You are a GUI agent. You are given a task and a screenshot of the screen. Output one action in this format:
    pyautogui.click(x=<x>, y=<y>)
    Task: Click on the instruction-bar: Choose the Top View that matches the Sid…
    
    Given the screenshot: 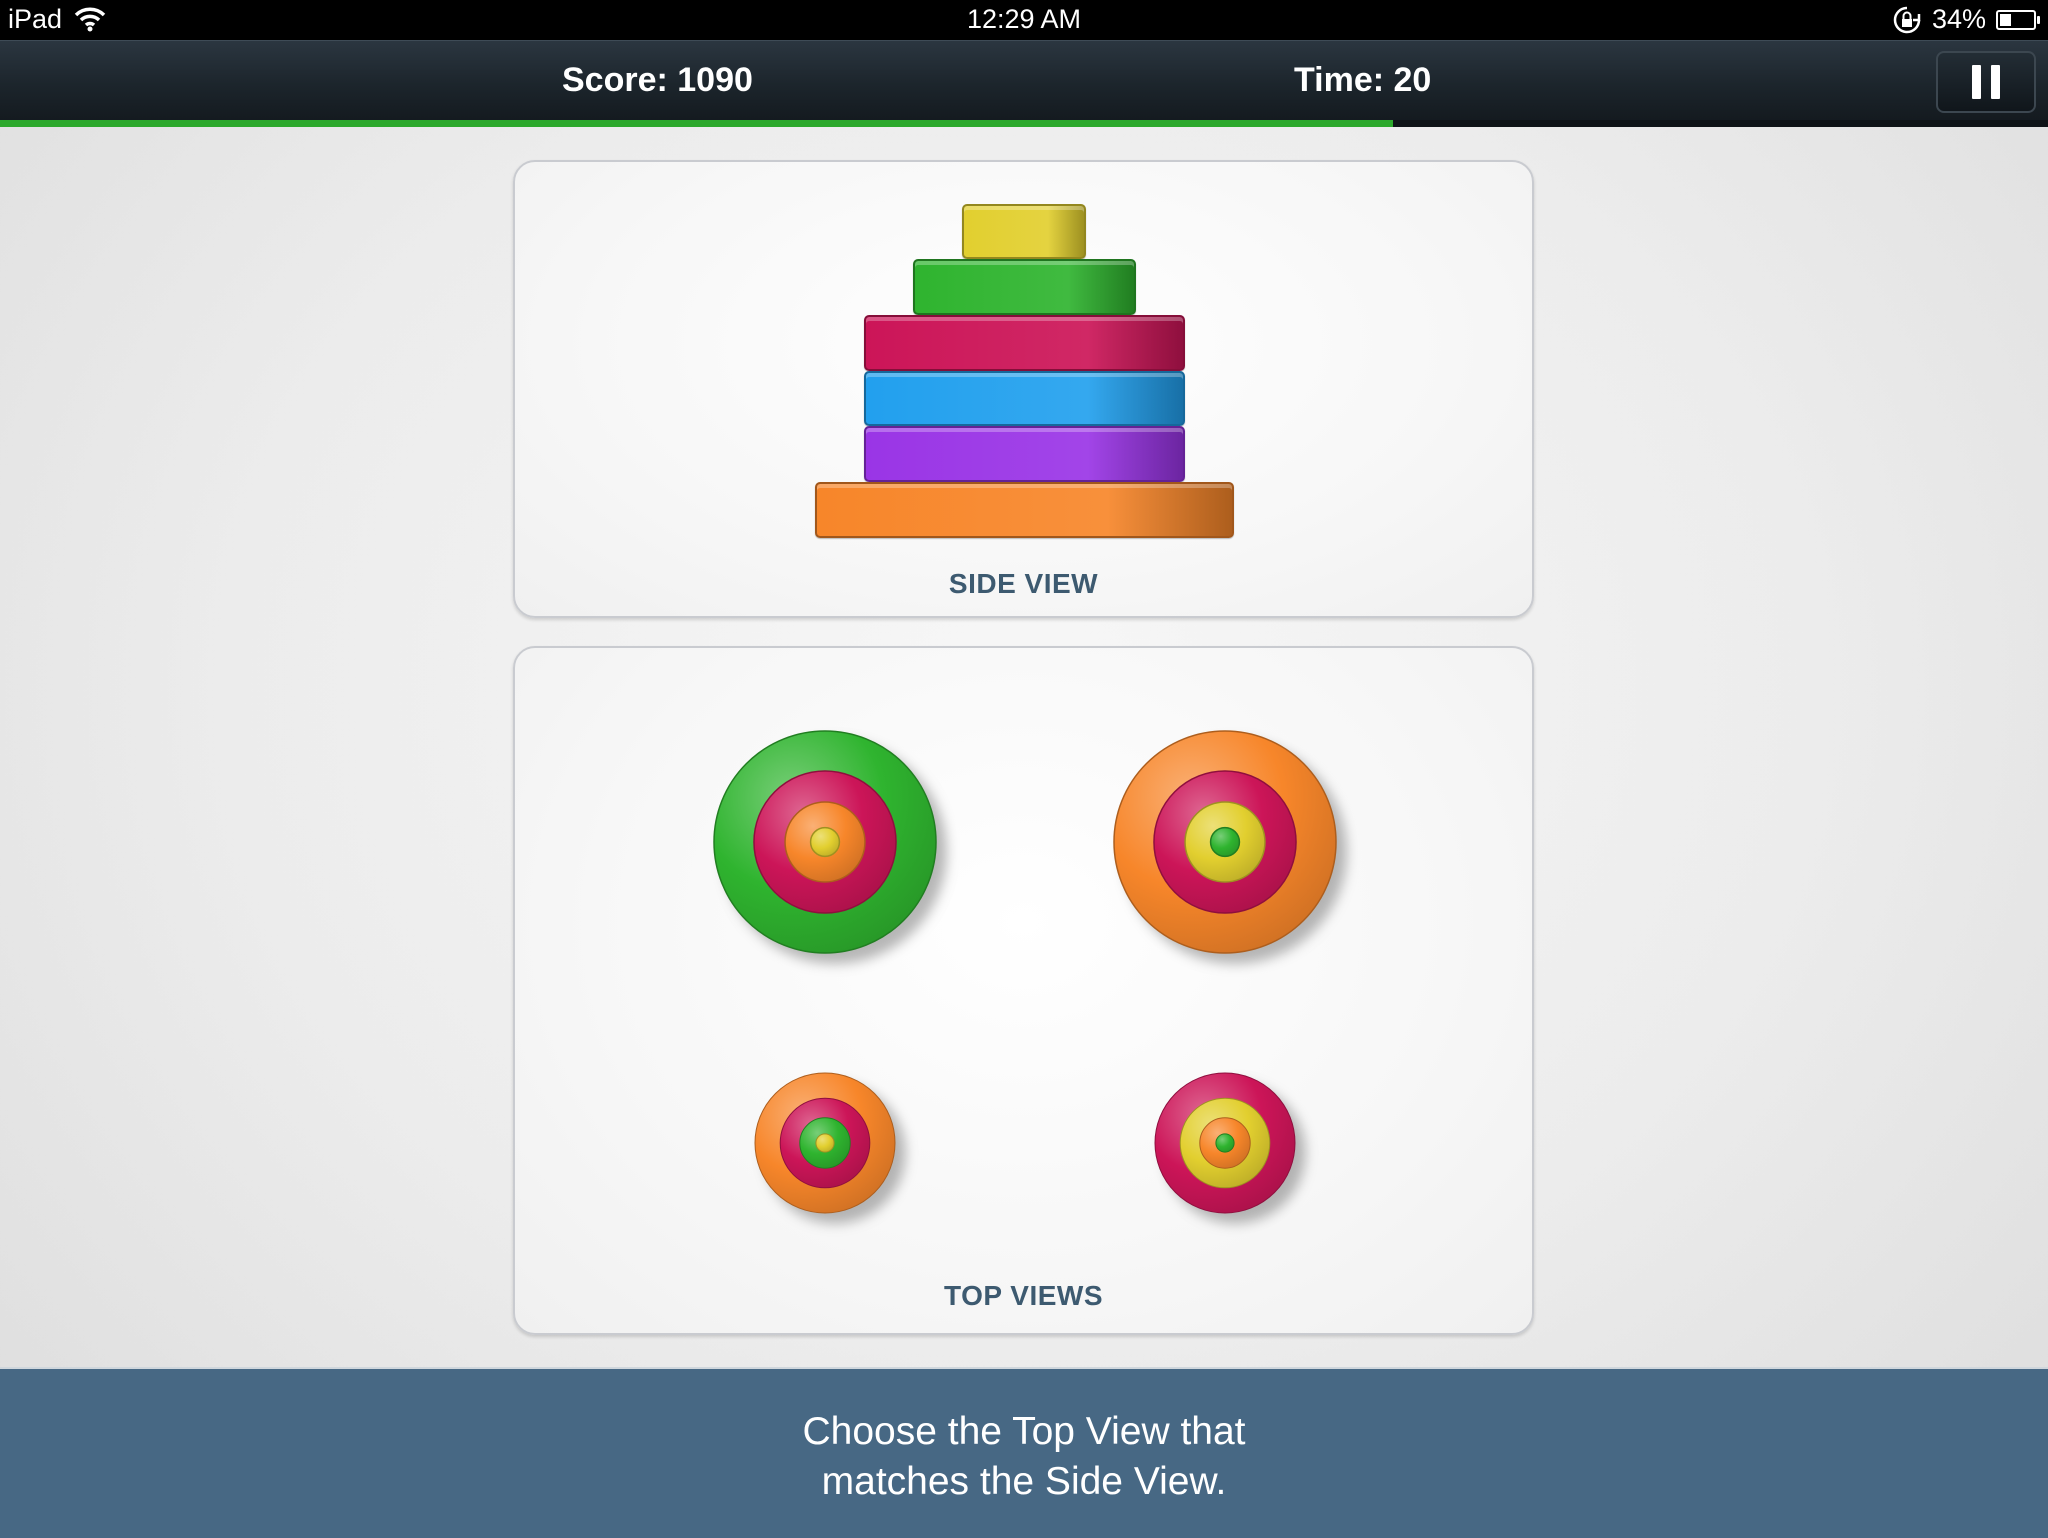 What is the action you would take?
    pyautogui.click(x=1024, y=1452)
    